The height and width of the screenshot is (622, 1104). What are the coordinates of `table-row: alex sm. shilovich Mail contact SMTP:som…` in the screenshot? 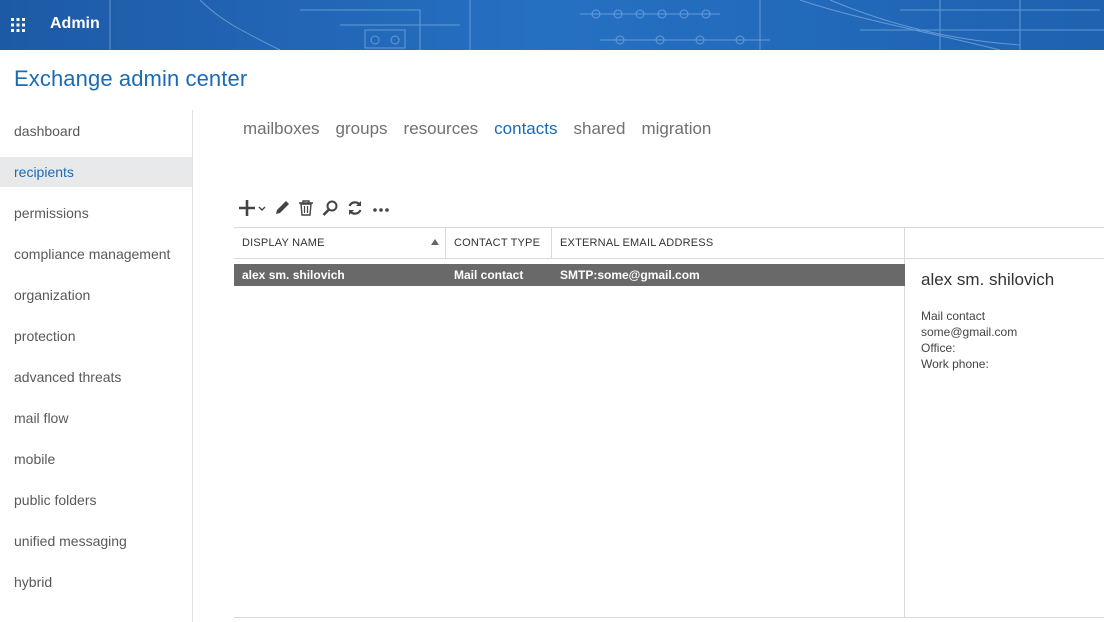 It's located at (569, 275).